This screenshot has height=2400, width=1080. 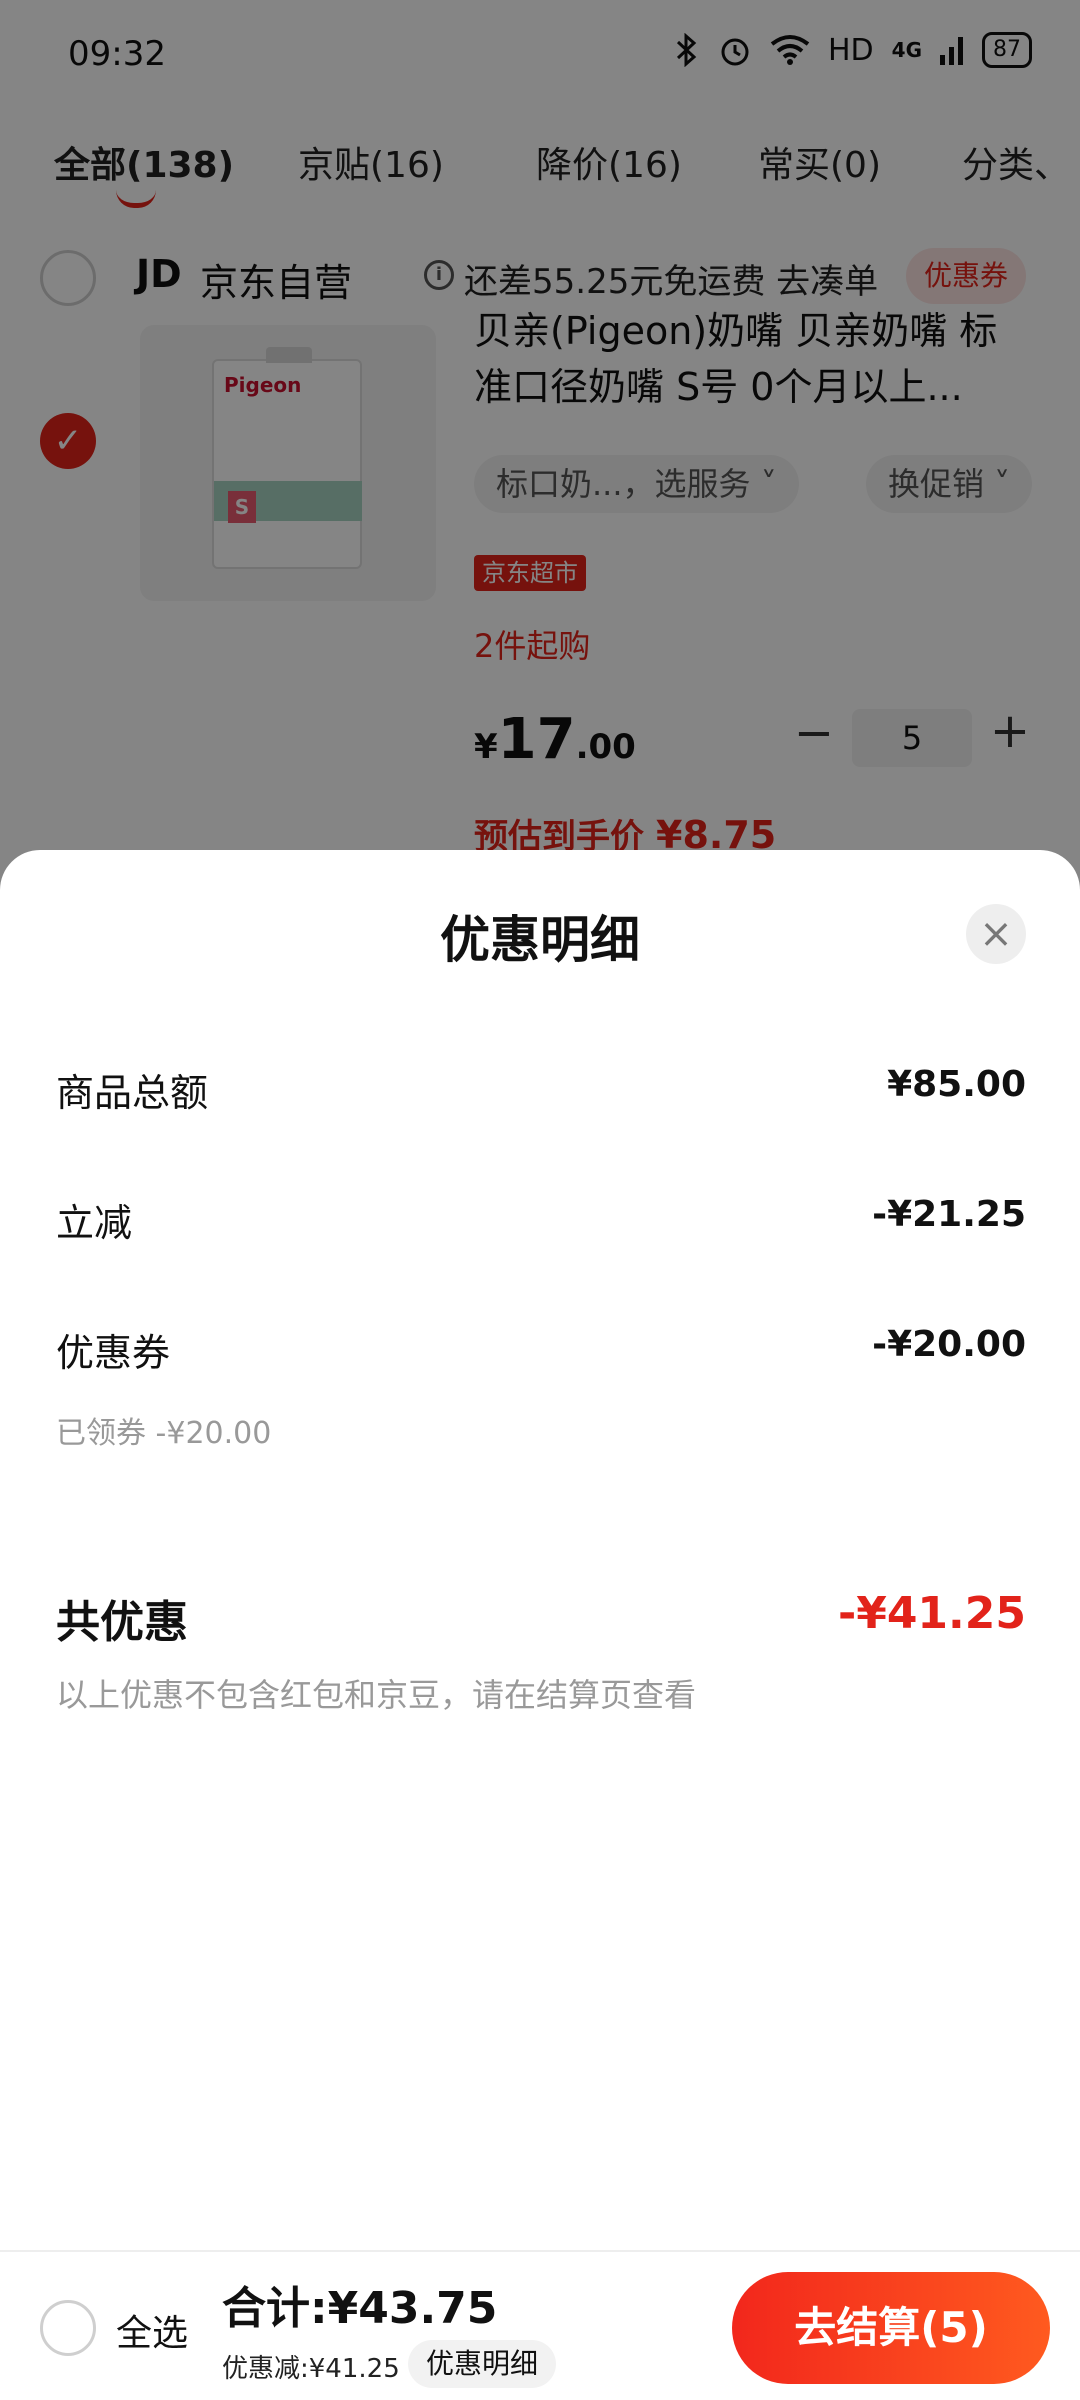 What do you see at coordinates (996, 934) in the screenshot?
I see `close-button: ×` at bounding box center [996, 934].